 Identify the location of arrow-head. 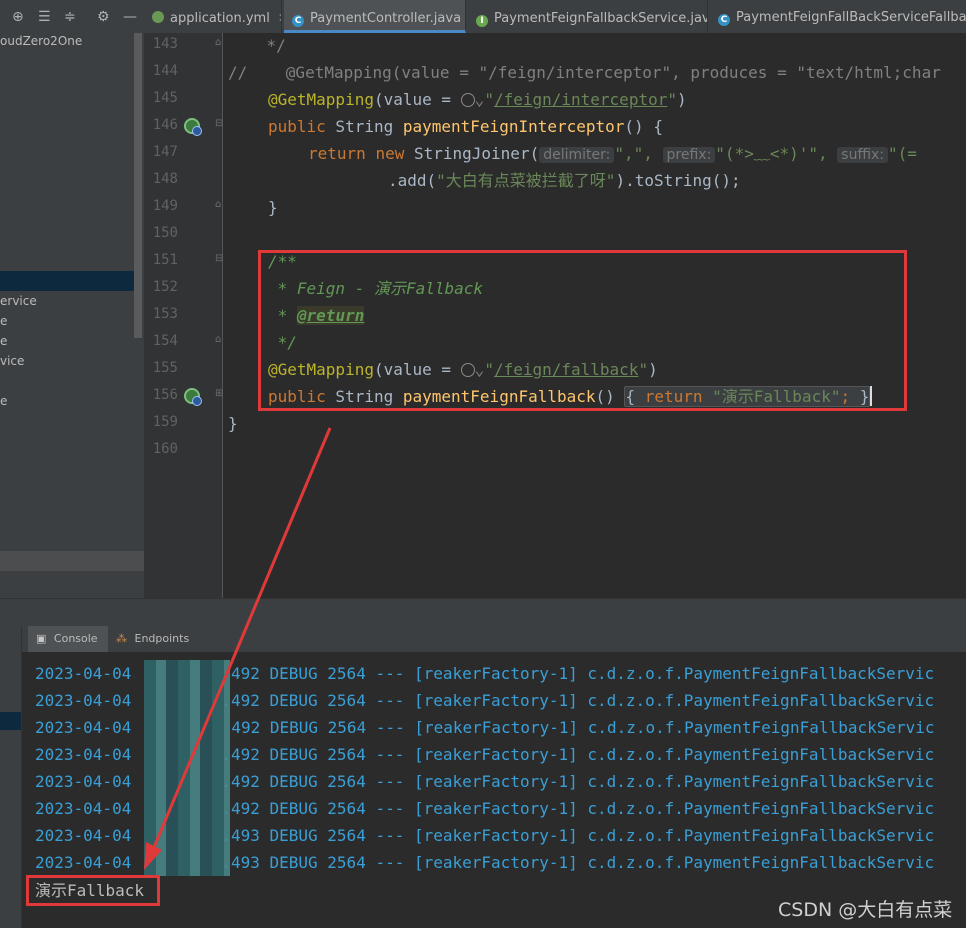
(153, 856).